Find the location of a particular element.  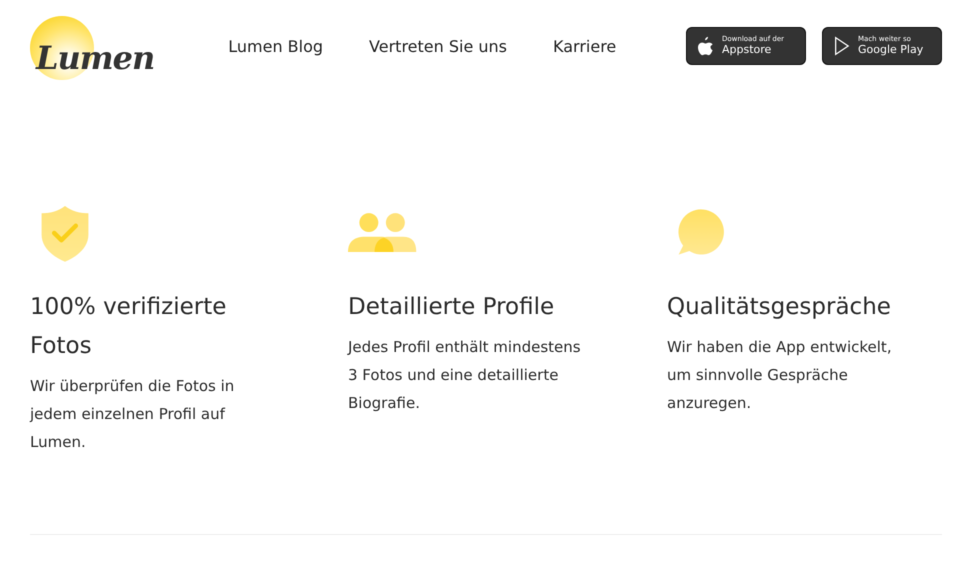

feature-description: Jedes Profil enthält mindestens 3 Fotos und eine detaillierte Biografie. is located at coordinates (465, 375).